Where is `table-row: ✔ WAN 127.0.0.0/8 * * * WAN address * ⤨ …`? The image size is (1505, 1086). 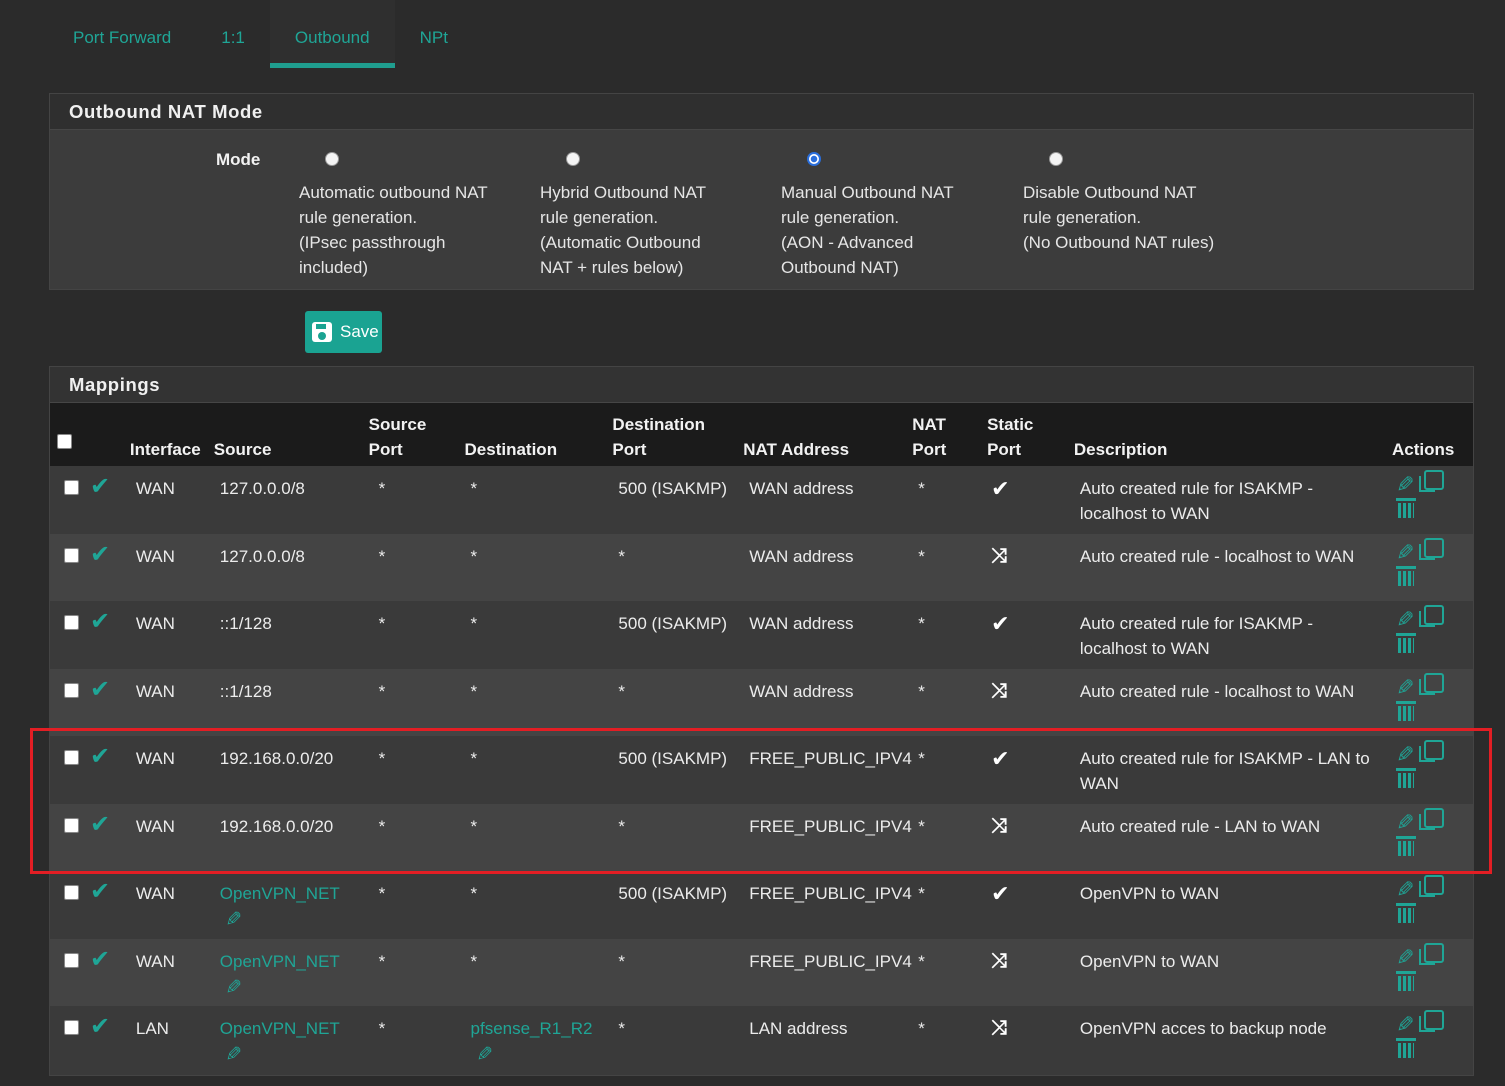
table-row: ✔ WAN 127.0.0.0/8 * * * WAN address * ⤨ … is located at coordinates (761, 567).